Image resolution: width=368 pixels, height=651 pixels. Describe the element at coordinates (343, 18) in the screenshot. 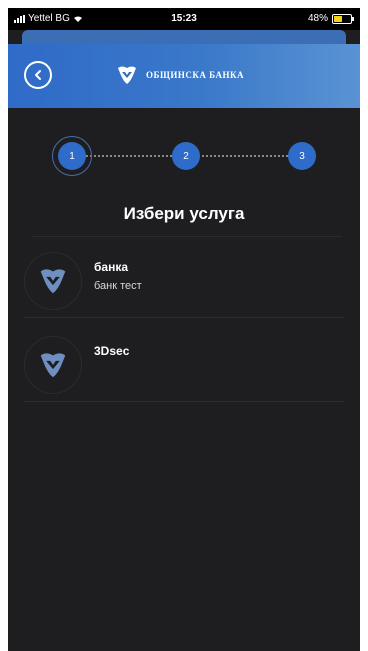

I see `battery-icon` at that location.